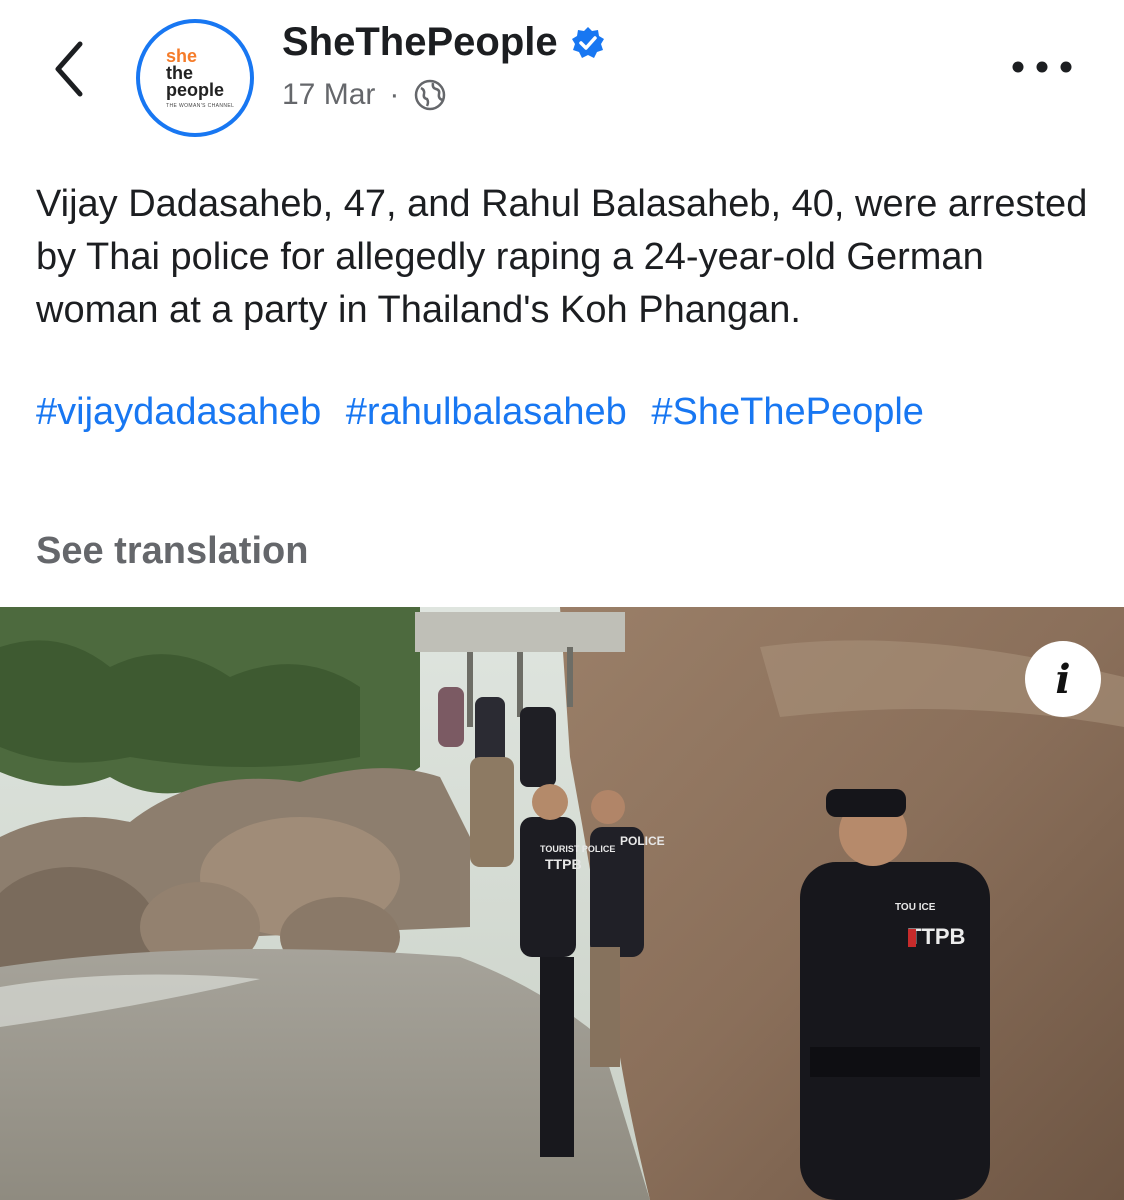  I want to click on globe-icon, so click(430, 95).